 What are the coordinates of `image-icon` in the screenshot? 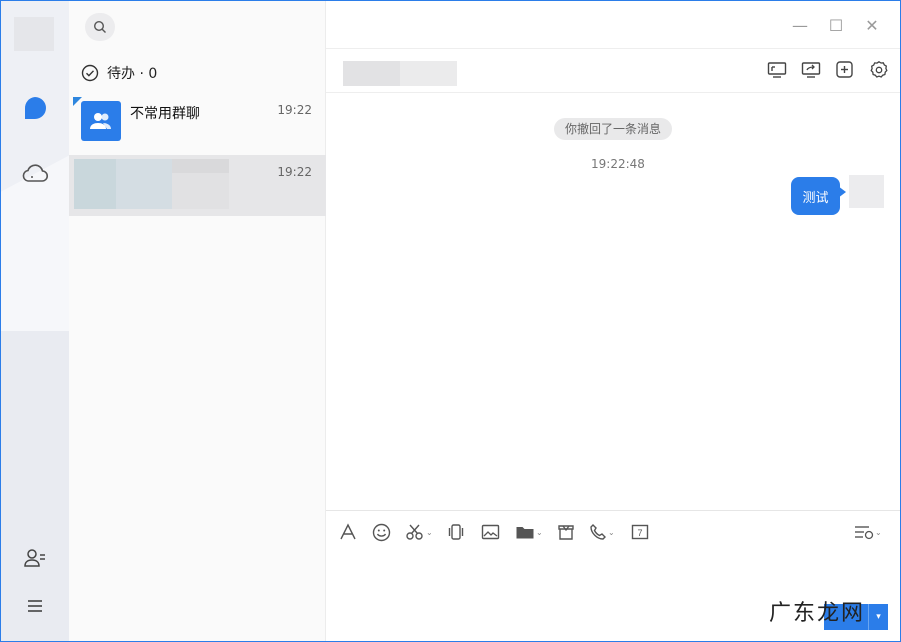 It's located at (490, 532).